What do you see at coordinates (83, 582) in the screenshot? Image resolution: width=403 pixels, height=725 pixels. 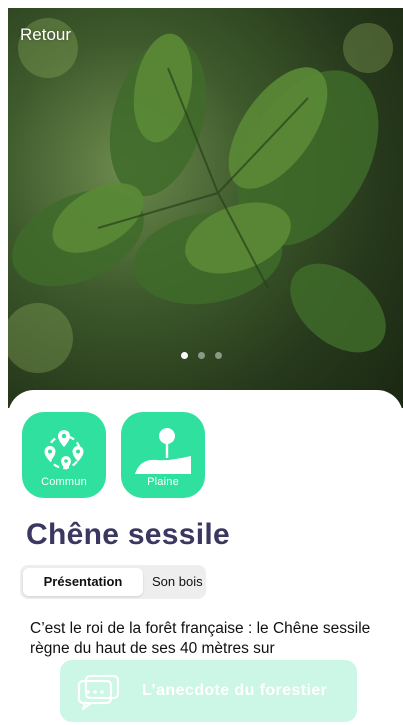 I see `tab-presentation: Présentation` at bounding box center [83, 582].